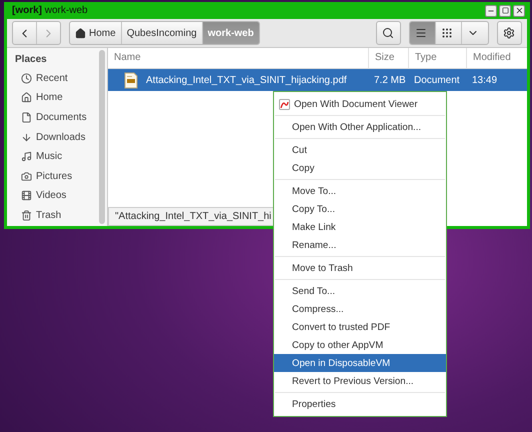  Describe the element at coordinates (360, 363) in the screenshot. I see `menu-item: Open in DisposableVM` at that location.